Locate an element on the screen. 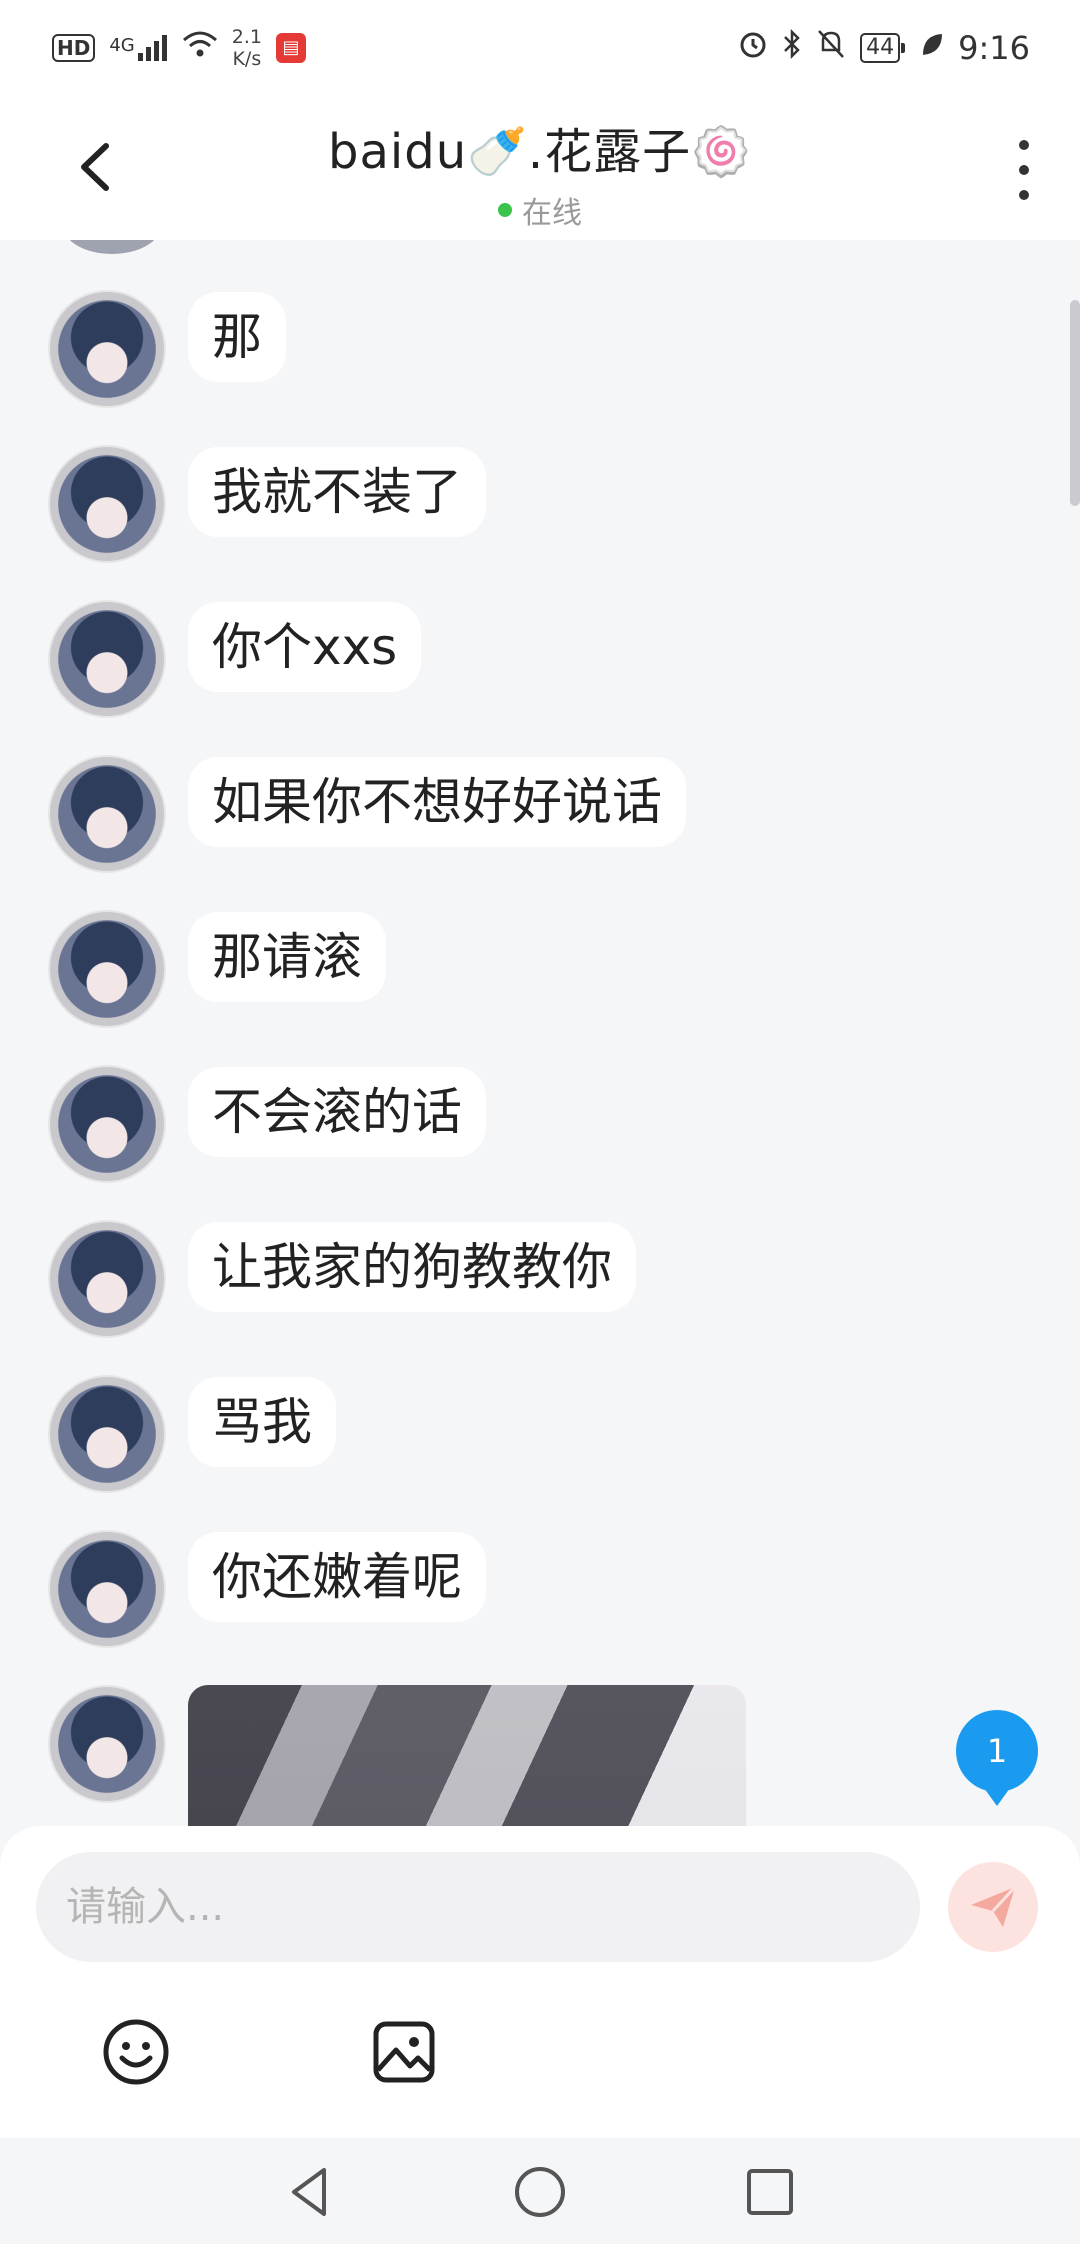 The image size is (1080, 2244). message-row: 让我家的狗教教你 is located at coordinates (342, 1279).